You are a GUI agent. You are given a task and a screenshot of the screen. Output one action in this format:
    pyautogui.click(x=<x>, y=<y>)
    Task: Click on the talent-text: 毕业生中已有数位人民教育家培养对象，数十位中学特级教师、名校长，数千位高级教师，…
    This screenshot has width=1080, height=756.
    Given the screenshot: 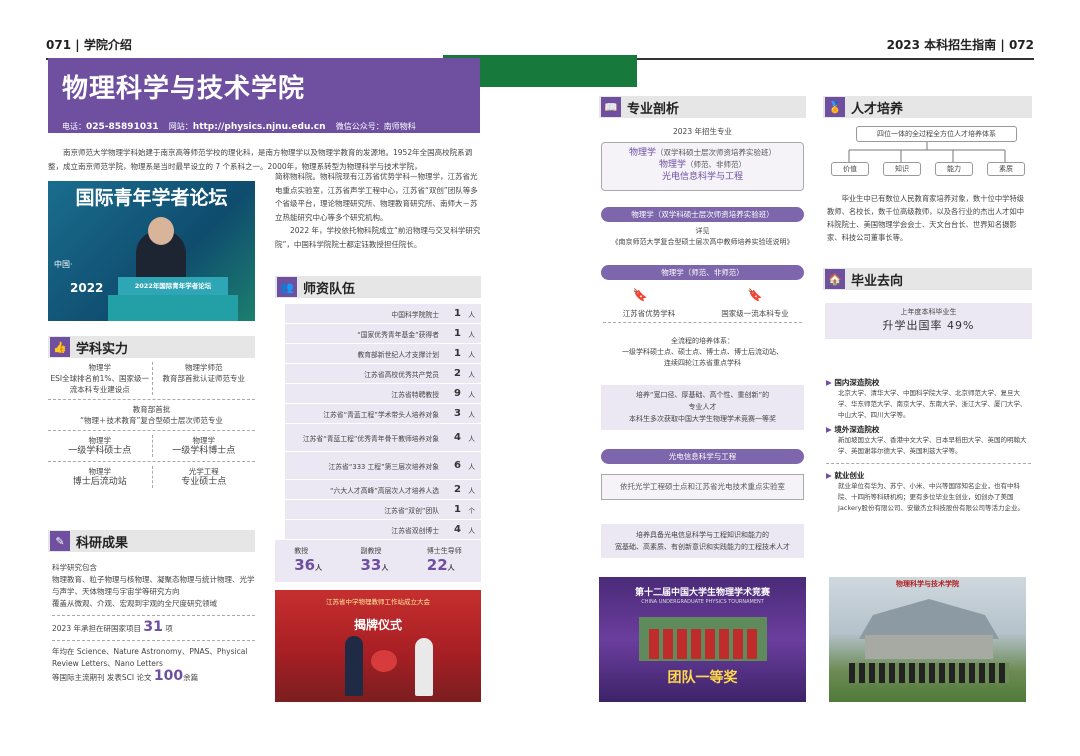 What is the action you would take?
    pyautogui.click(x=926, y=218)
    